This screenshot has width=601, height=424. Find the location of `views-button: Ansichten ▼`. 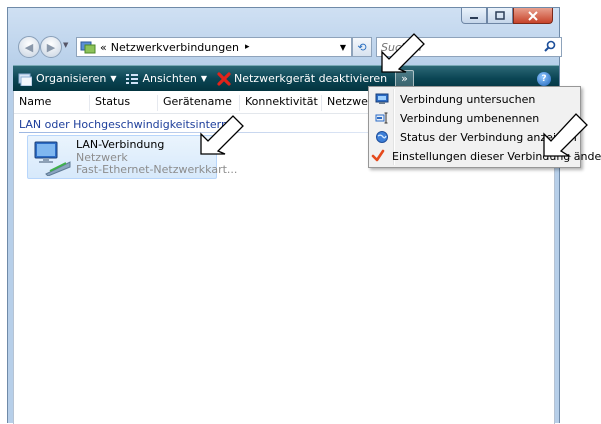

views-button: Ansichten ▼ is located at coordinates (166, 78).